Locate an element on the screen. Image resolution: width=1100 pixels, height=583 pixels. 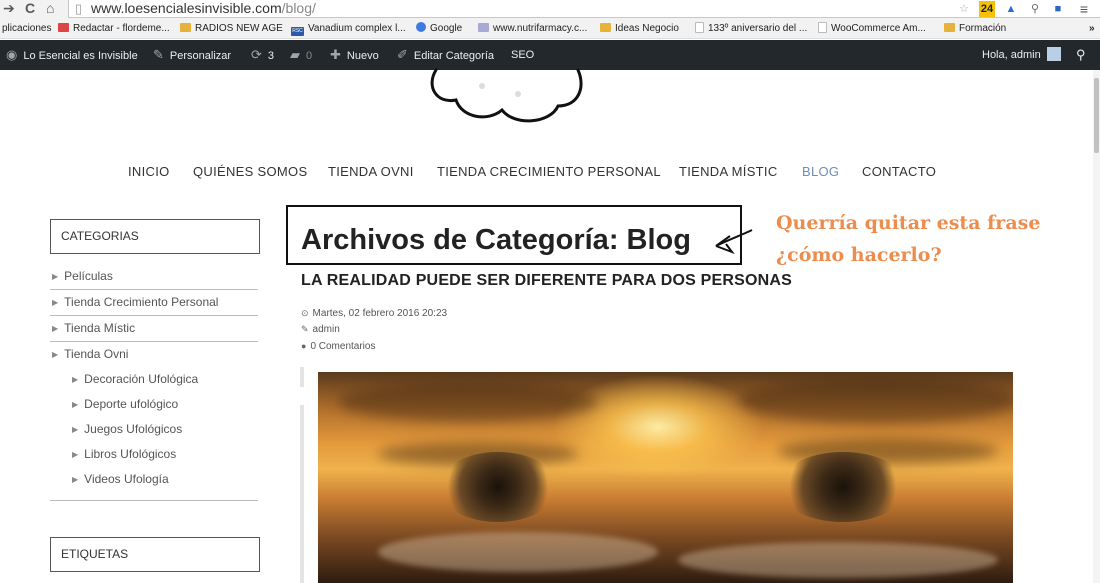
bookmarks-overflow-icon: » is located at coordinates (1092, 29).